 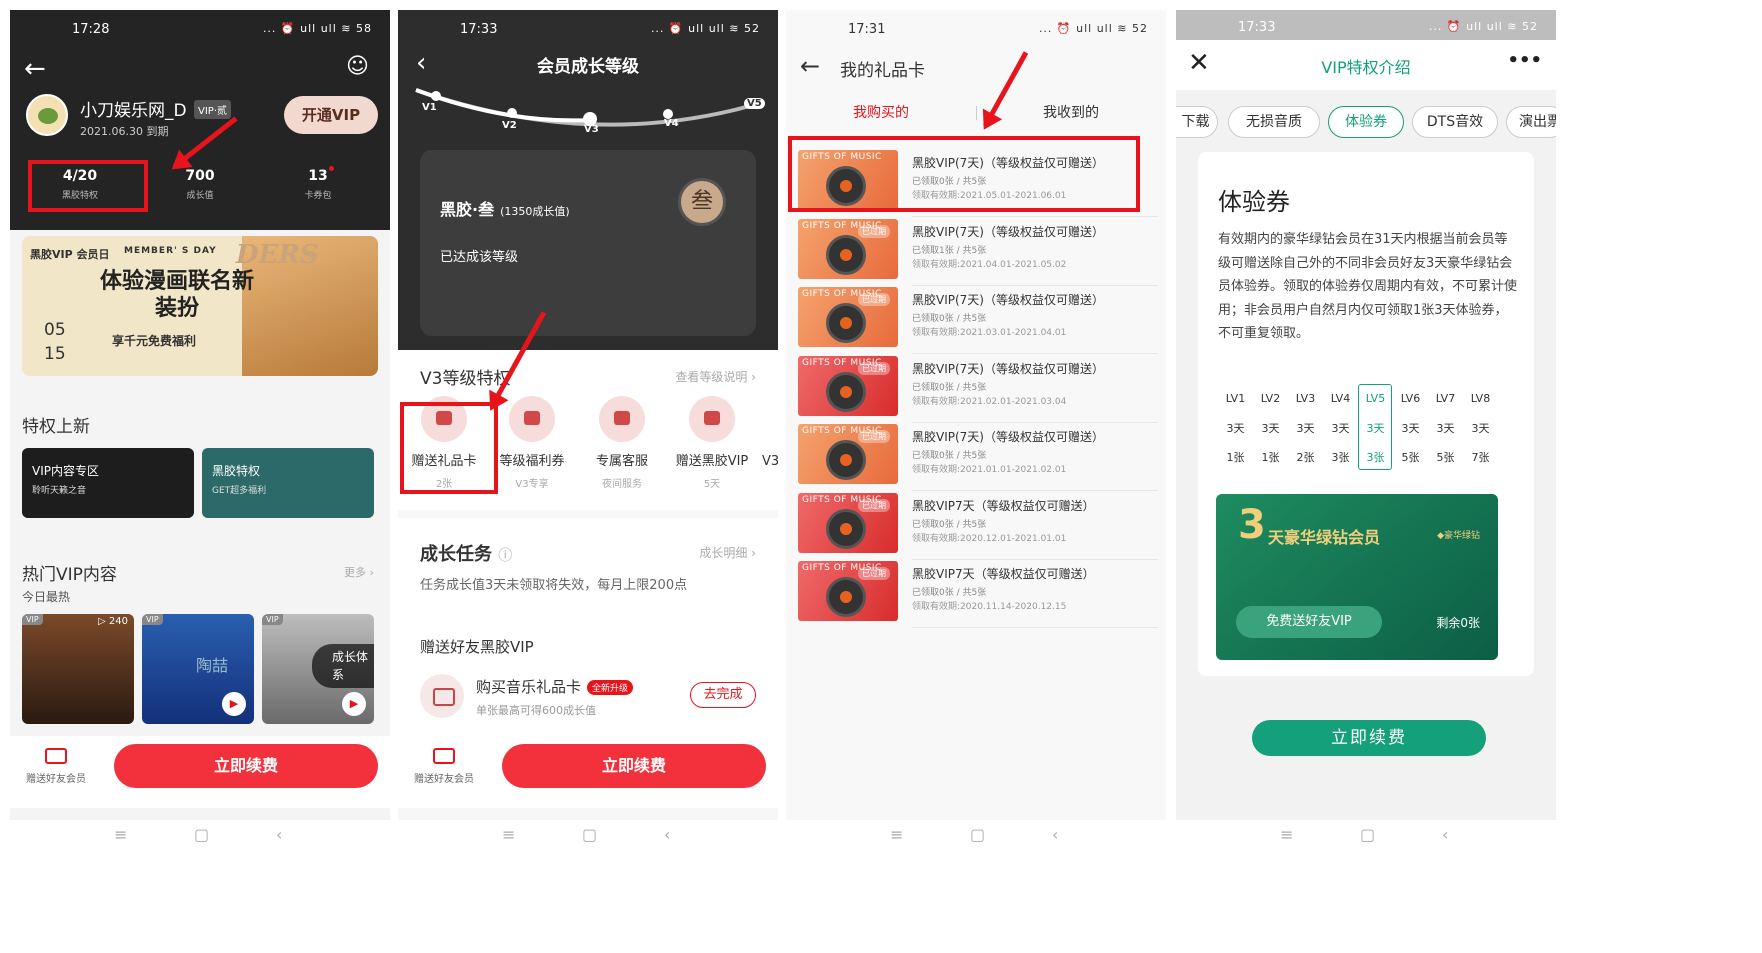 What do you see at coordinates (529, 687) in the screenshot?
I see `task-name: 购买音乐礼品卡` at bounding box center [529, 687].